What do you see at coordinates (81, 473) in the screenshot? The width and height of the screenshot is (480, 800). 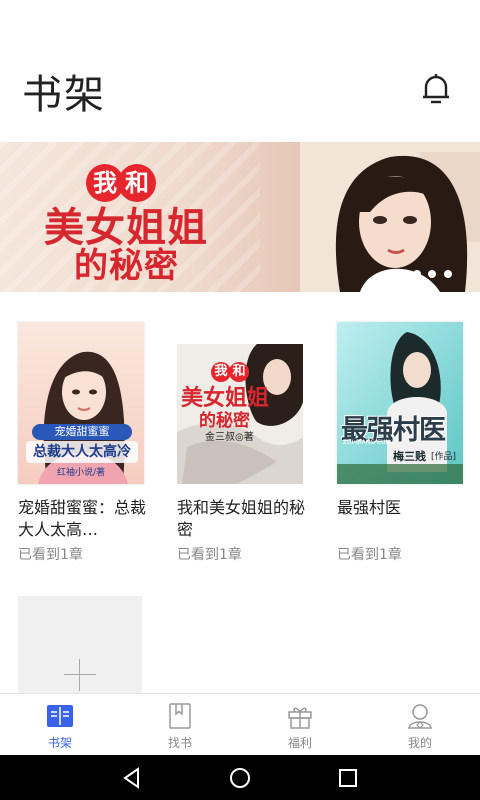 I see `cover-author: 红袖小说/著` at bounding box center [81, 473].